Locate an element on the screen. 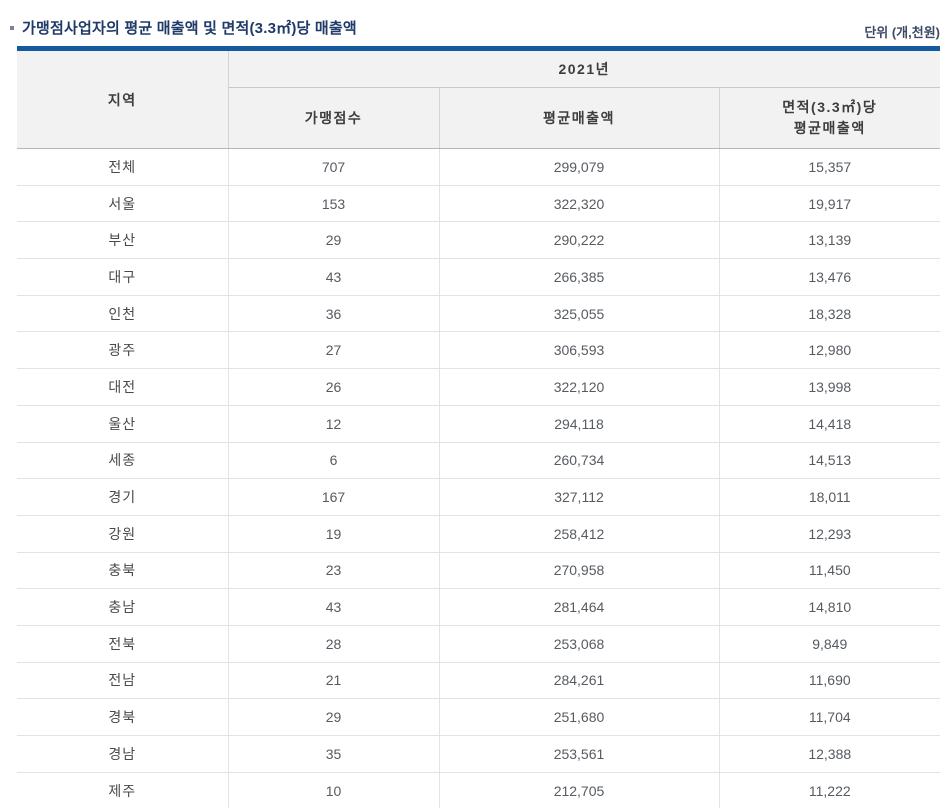 The height and width of the screenshot is (808, 946). region-cell: 광주 is located at coordinates (123, 350).